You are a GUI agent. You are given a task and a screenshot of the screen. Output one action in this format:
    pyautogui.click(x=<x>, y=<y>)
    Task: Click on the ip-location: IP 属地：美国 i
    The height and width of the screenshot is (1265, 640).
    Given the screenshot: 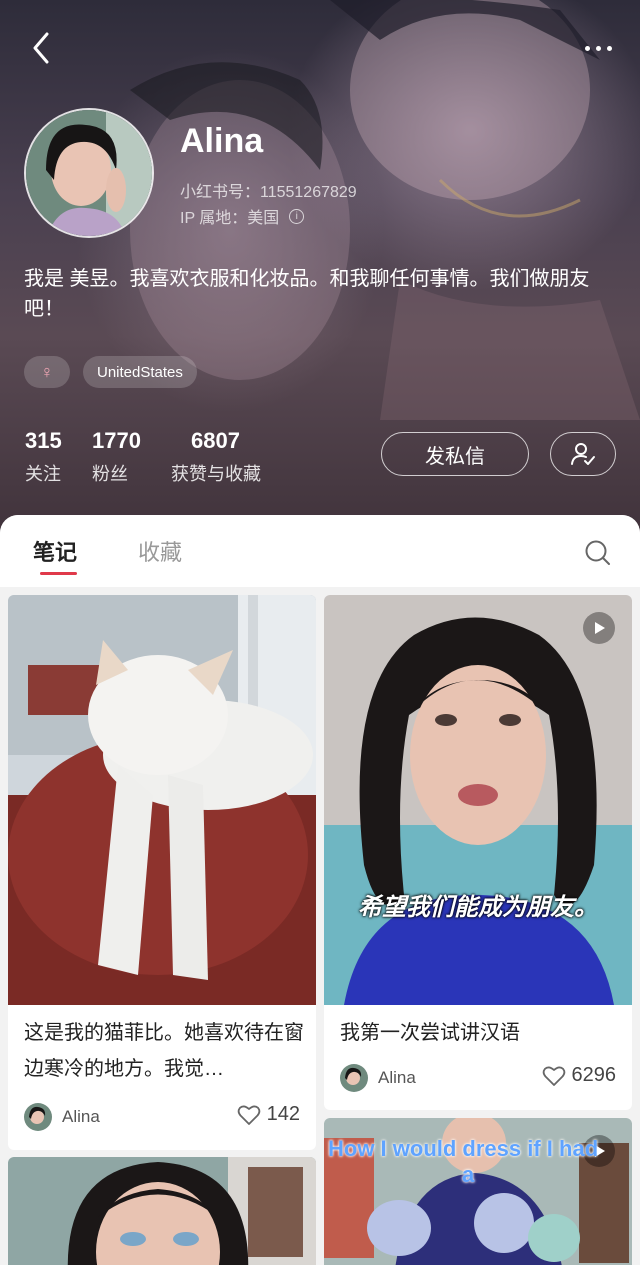 What is the action you would take?
    pyautogui.click(x=242, y=216)
    